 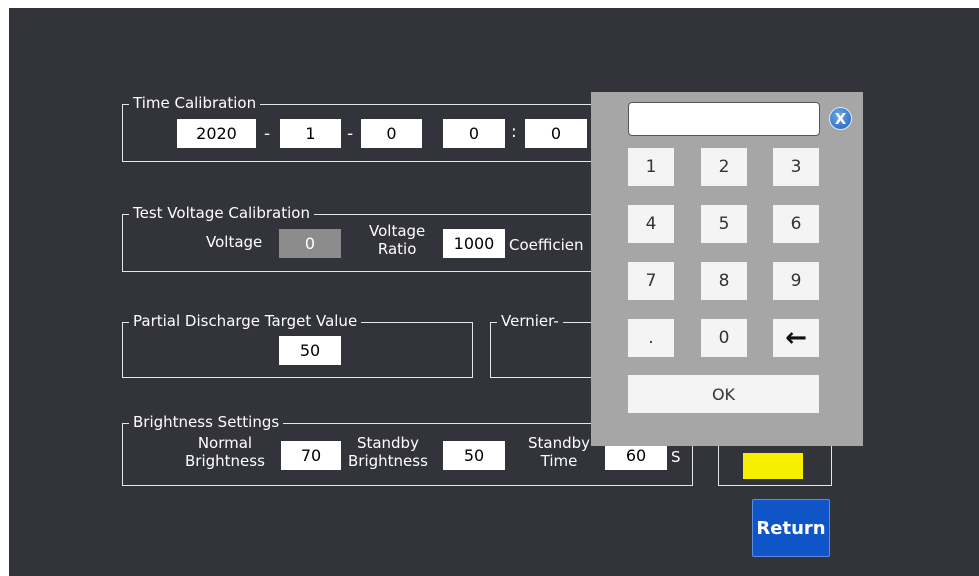 What do you see at coordinates (206, 422) in the screenshot?
I see `brightness-legend: Brightness Settings` at bounding box center [206, 422].